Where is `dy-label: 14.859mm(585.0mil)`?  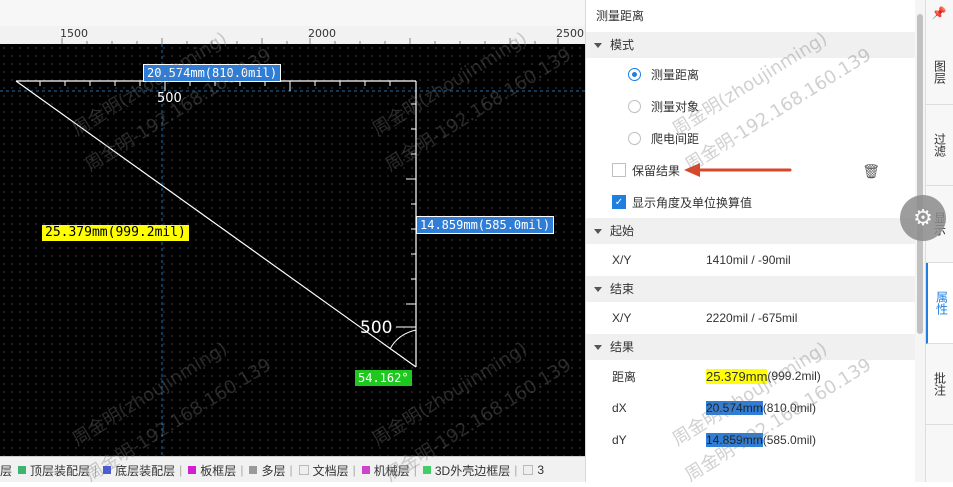
dy-label: 14.859mm(585.0mil) is located at coordinates (485, 225).